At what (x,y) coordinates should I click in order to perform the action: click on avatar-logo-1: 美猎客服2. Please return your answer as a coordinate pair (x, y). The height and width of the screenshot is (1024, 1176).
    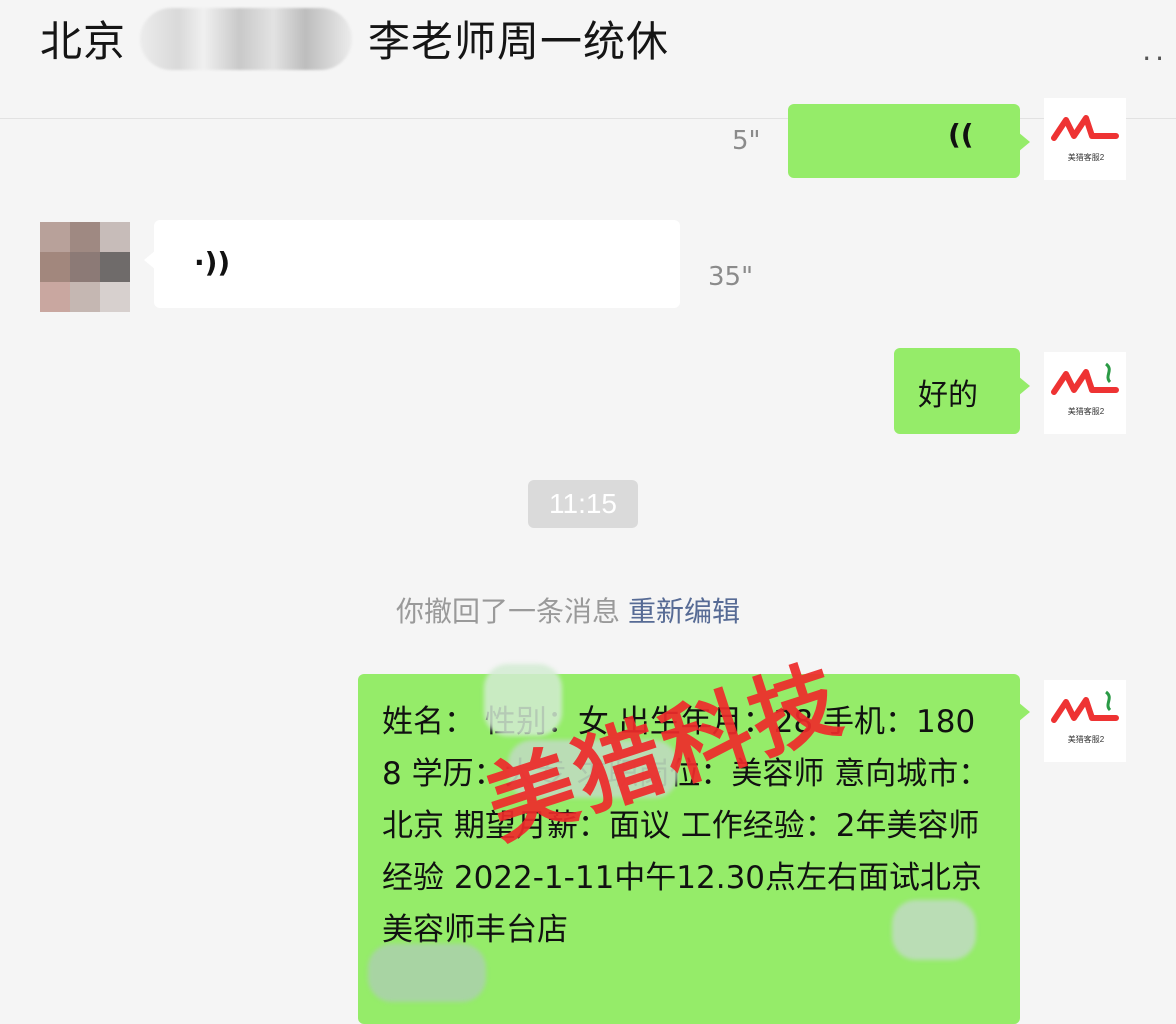
    Looking at the image, I should click on (1085, 139).